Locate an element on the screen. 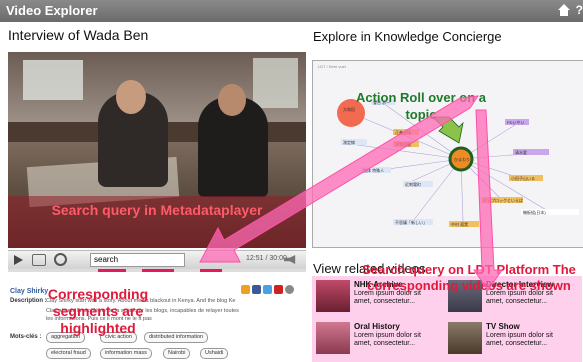 This screenshot has width=583, height=362. graph-node-label: 近刺電町 is located at coordinates (413, 184).